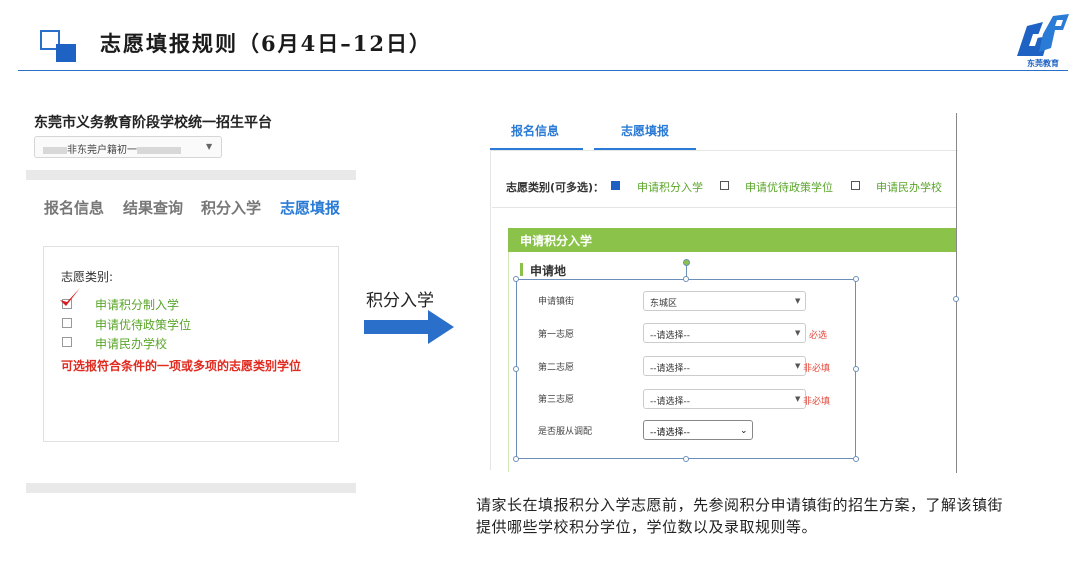 This screenshot has height=585, width=1080. I want to click on tab-result-query: 结果查询, so click(153, 207).